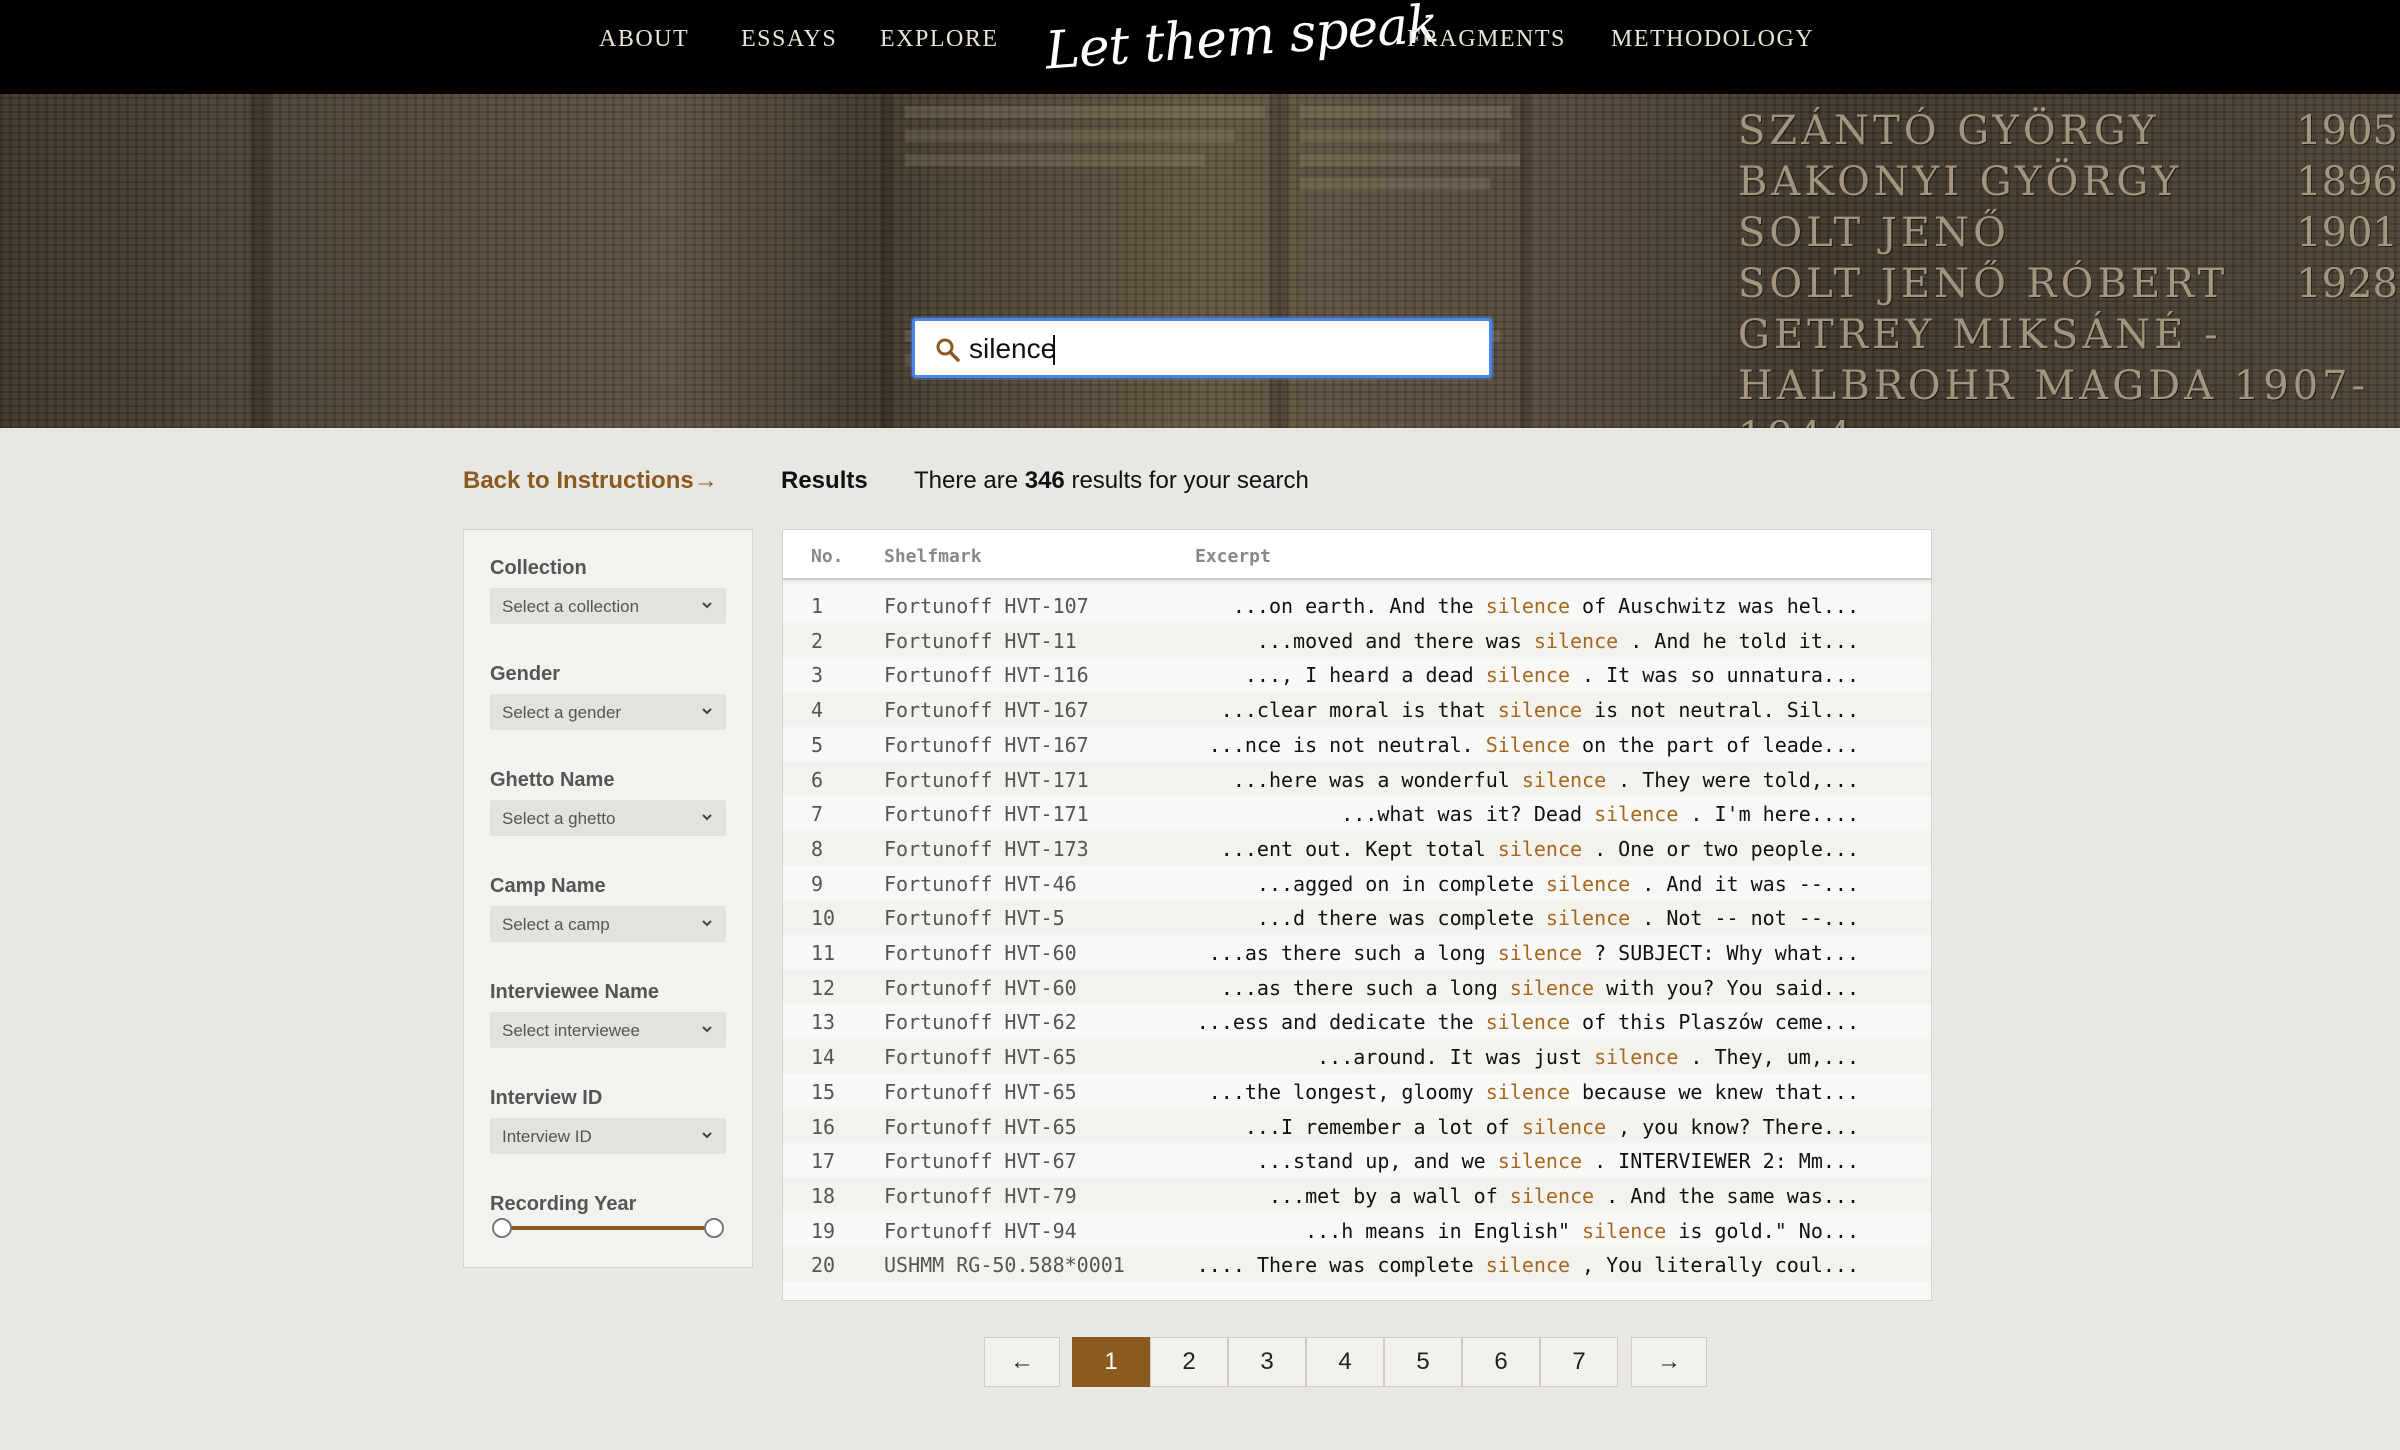  What do you see at coordinates (608, 712) in the screenshot?
I see `gender-select: Select a gender` at bounding box center [608, 712].